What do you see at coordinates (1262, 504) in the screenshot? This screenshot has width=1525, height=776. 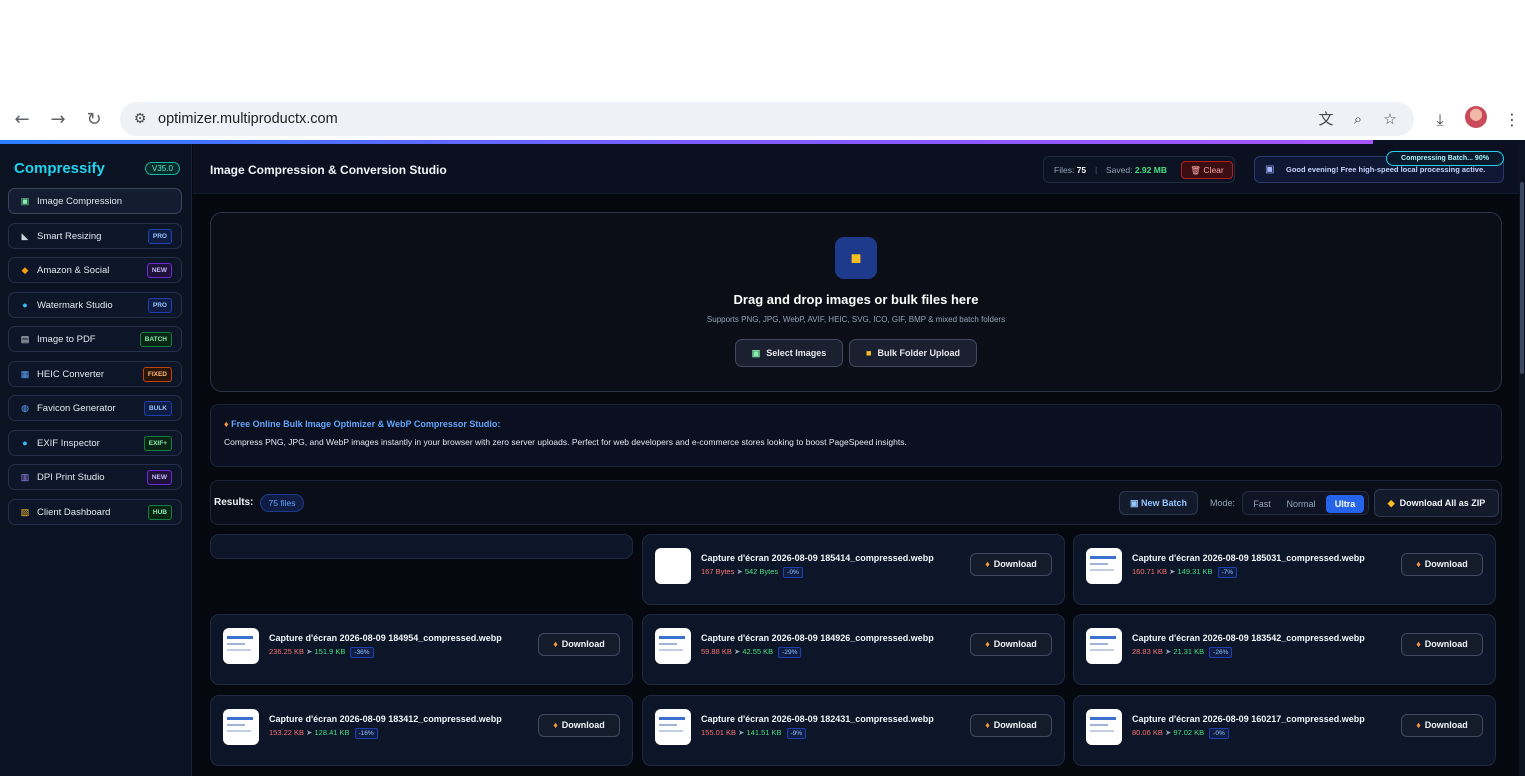 I see `mode-option-fast: Fast` at bounding box center [1262, 504].